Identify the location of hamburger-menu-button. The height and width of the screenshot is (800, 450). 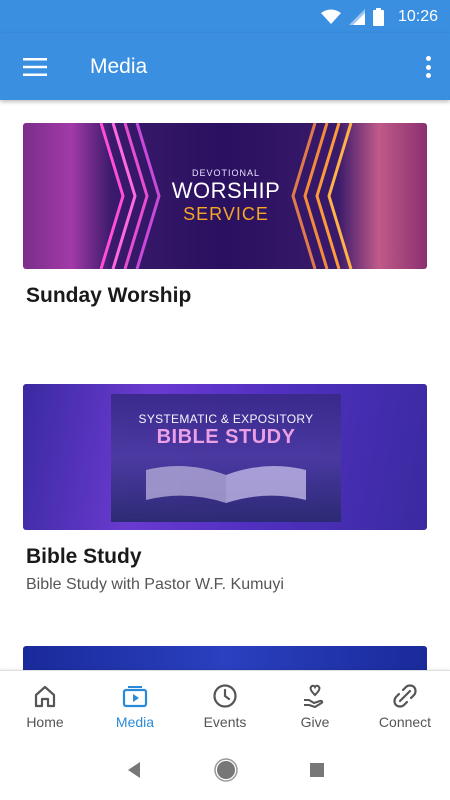
(35, 66).